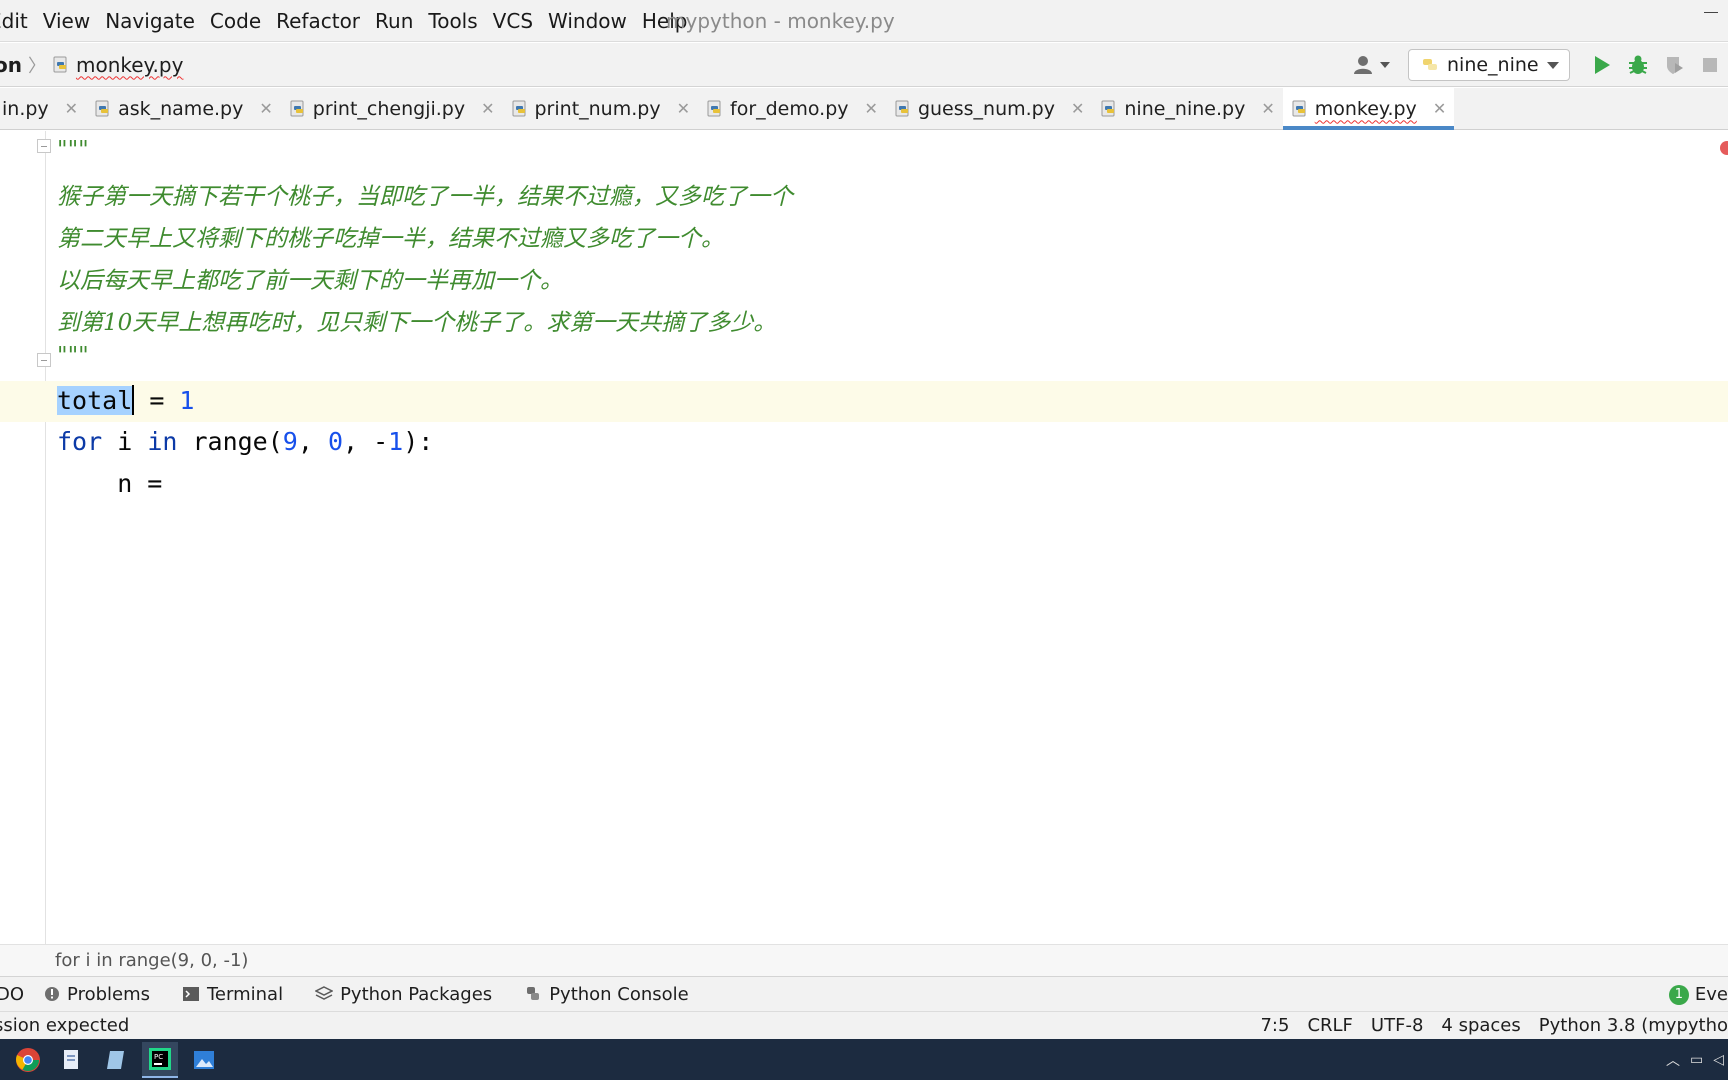 This screenshot has width=1728, height=1080. I want to click on user-icon, so click(1363, 65).